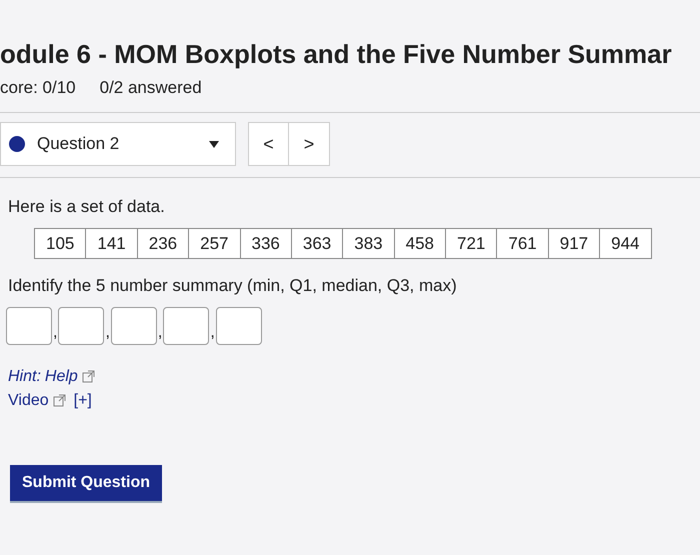 This screenshot has width=700, height=555. What do you see at coordinates (265, 243) in the screenshot?
I see `table-cell: 336` at bounding box center [265, 243].